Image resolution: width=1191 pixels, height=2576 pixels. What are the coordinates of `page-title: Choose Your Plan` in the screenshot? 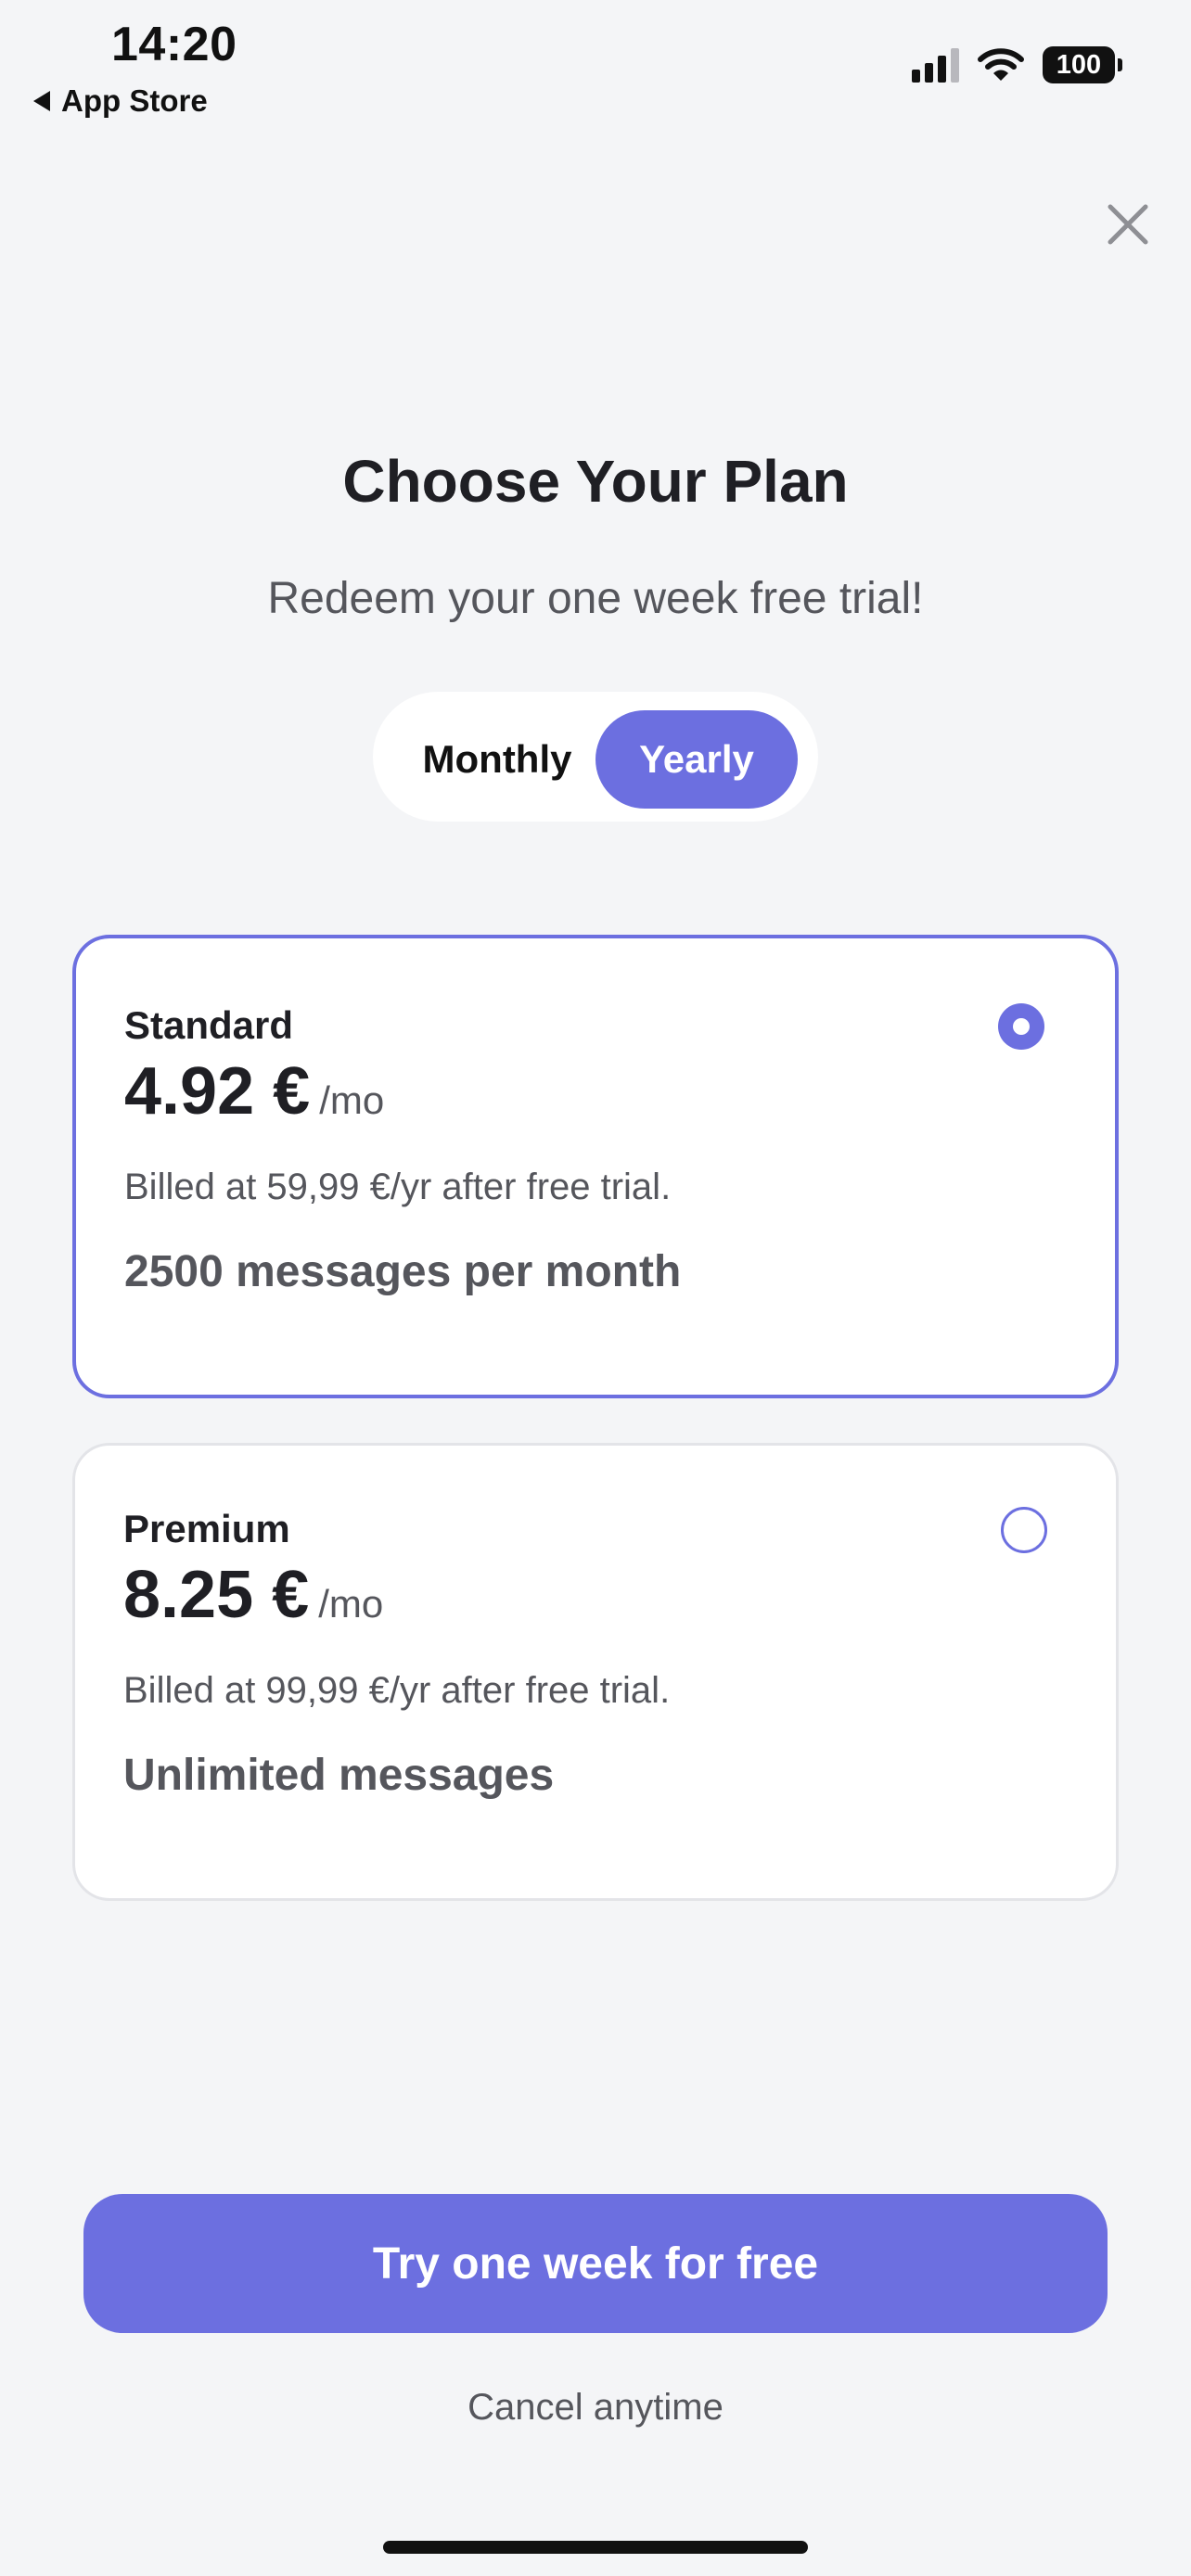 It's located at (595, 482).